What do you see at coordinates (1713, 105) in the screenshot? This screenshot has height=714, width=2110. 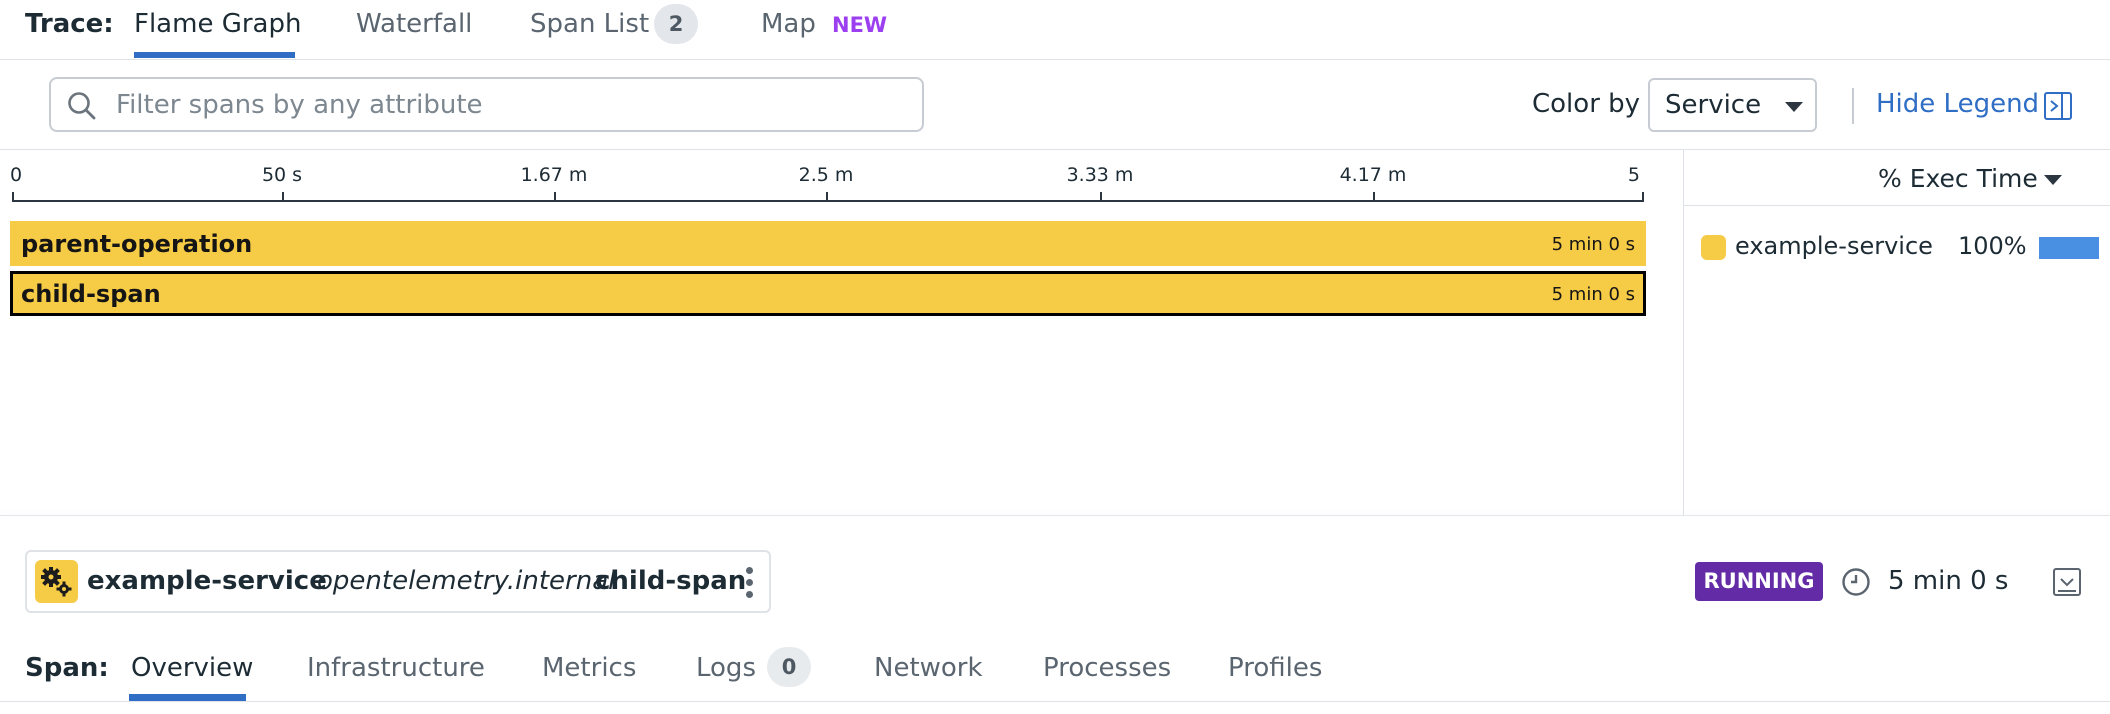 I see `color-by-value: Service` at bounding box center [1713, 105].